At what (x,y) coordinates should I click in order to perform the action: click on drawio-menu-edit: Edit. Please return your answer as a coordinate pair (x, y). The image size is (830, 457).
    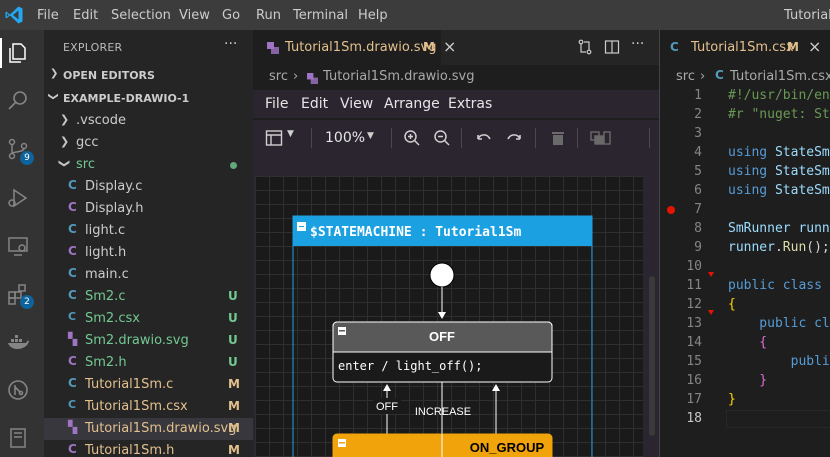
    Looking at the image, I should click on (314, 104).